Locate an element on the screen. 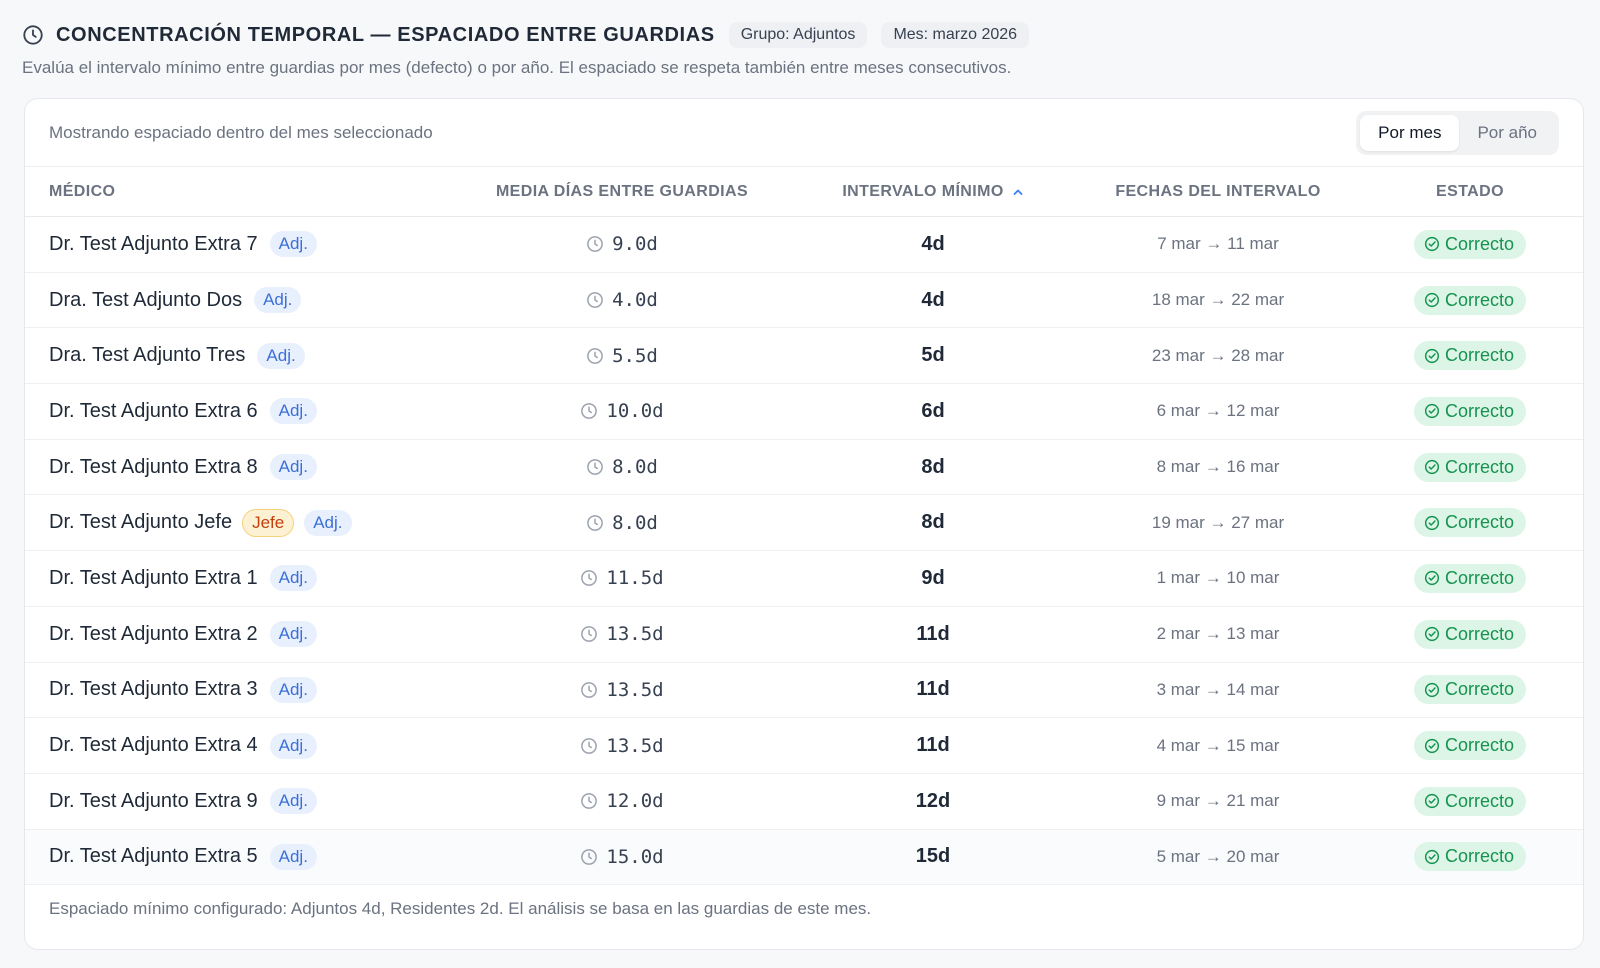  cell-medico: Dr. Test Adjunto Extra 2 Adj. is located at coordinates (241, 634).